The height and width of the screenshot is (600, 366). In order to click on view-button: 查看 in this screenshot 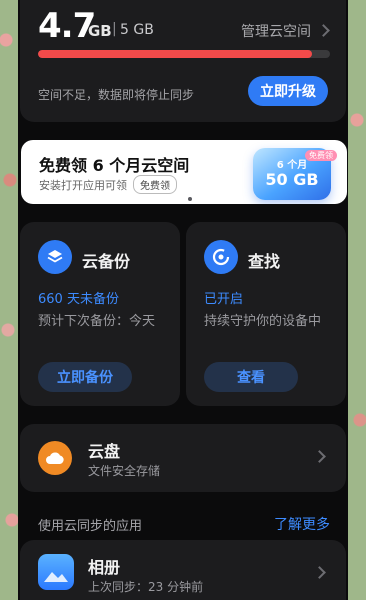, I will do `click(251, 377)`.